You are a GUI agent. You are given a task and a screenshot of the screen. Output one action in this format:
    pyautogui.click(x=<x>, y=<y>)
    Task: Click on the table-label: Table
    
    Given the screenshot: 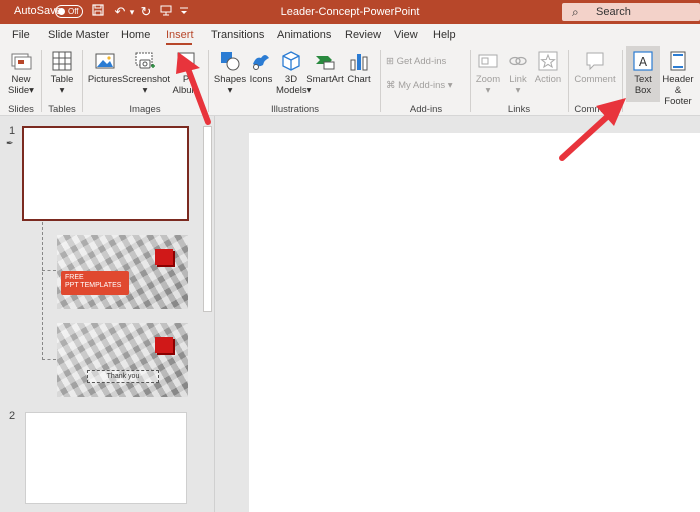 What is the action you would take?
    pyautogui.click(x=62, y=79)
    